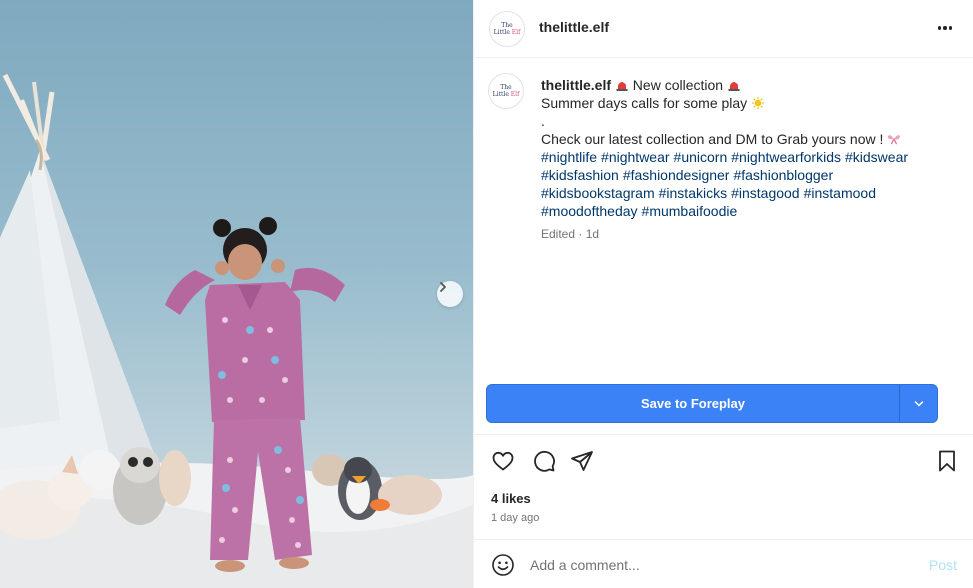 This screenshot has height=588, width=973. What do you see at coordinates (720, 565) in the screenshot?
I see `comment-input` at bounding box center [720, 565].